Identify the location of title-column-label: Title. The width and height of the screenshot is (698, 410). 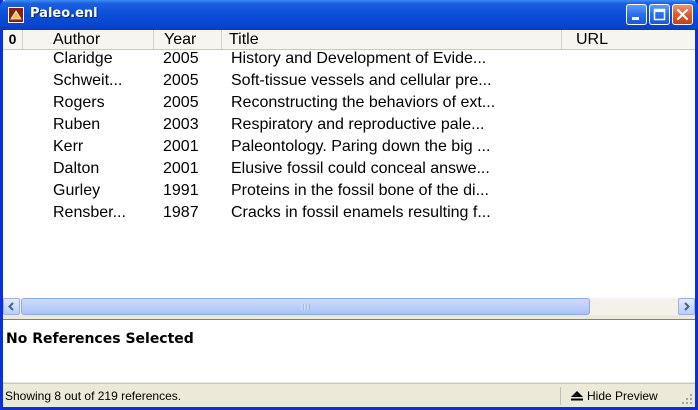
(244, 39).